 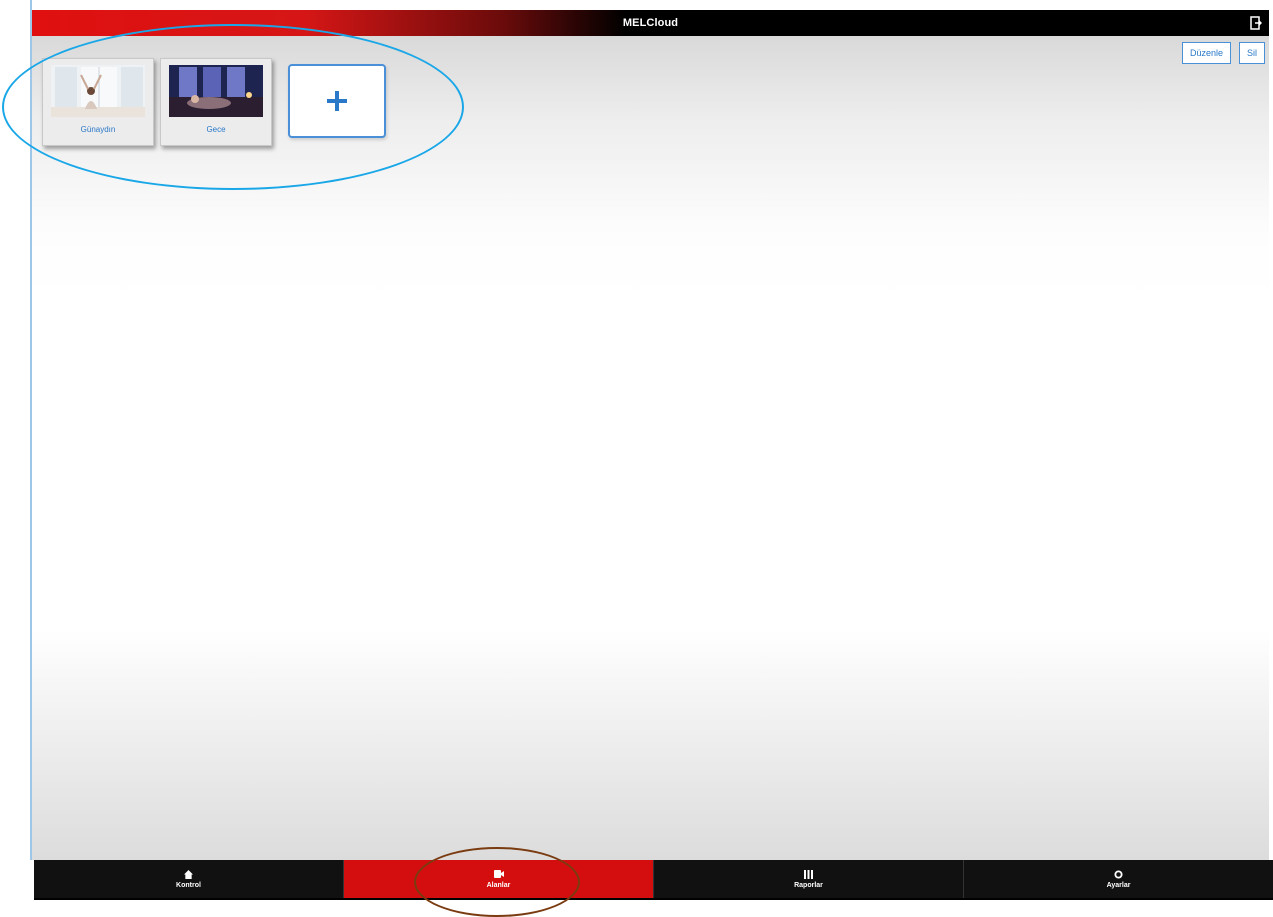 I want to click on tab-label: Alanlar, so click(x=498, y=885).